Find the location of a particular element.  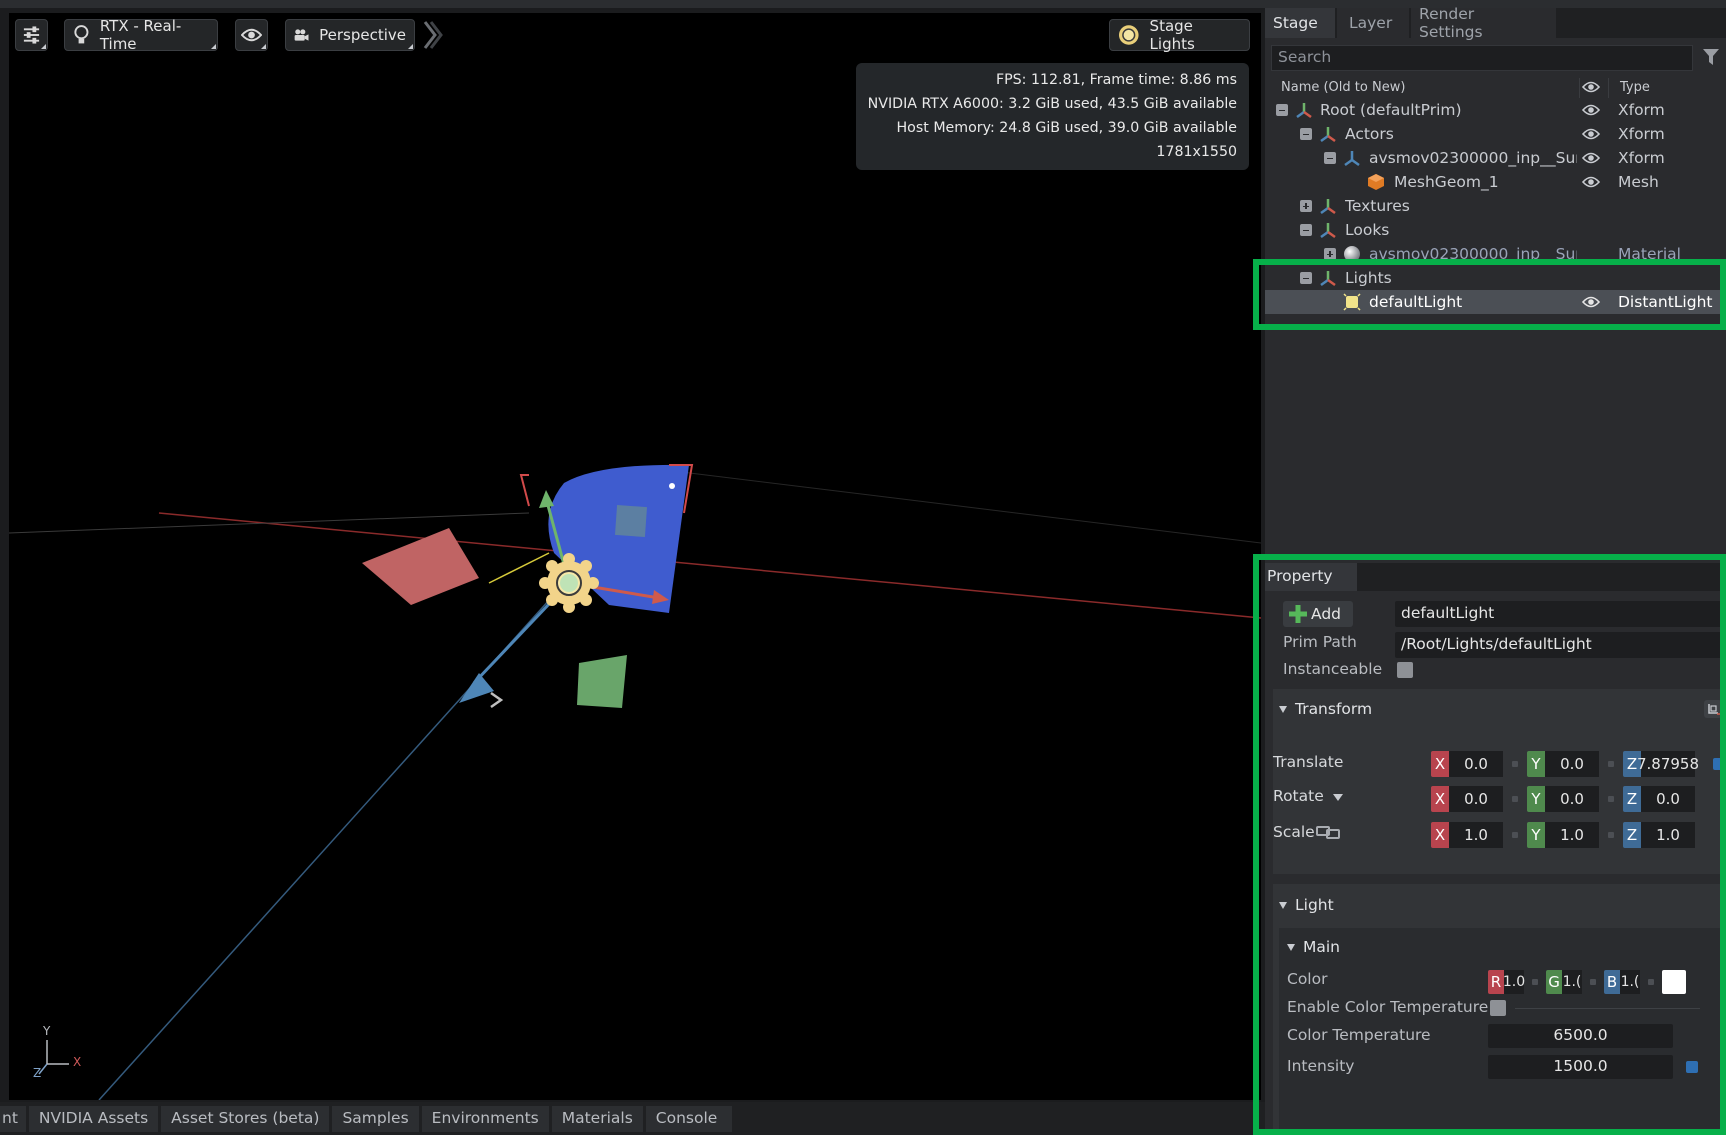

toolbar-expand-chevron-icon is located at coordinates (432, 35).